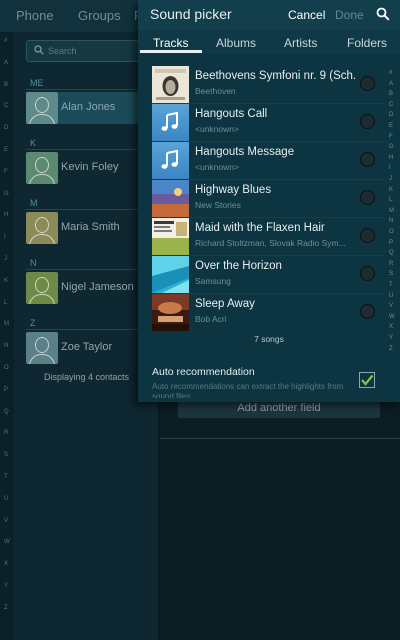 The image size is (400, 640). I want to click on tracks-index-bar: # A B C D E F G H I J K L M N O P Q R S T U V W X Y Z, so click(393, 215).